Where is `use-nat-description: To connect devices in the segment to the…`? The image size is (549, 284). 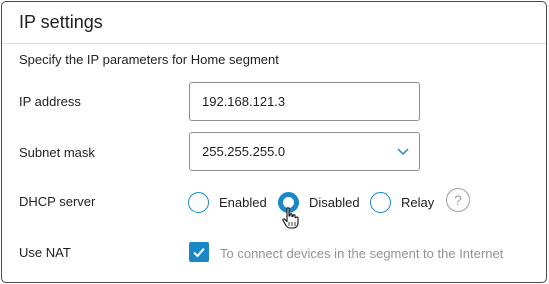
use-nat-description: To connect devices in the segment to the… is located at coordinates (362, 253).